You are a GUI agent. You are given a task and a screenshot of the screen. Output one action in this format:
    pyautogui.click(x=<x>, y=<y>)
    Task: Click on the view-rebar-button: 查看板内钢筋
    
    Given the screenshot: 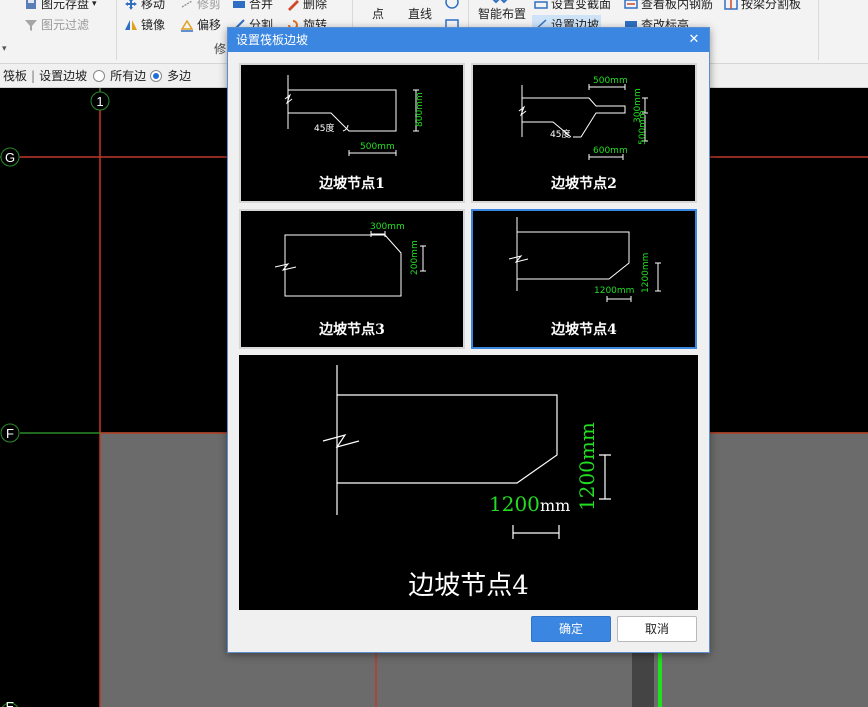 What is the action you would take?
    pyautogui.click(x=668, y=7)
    